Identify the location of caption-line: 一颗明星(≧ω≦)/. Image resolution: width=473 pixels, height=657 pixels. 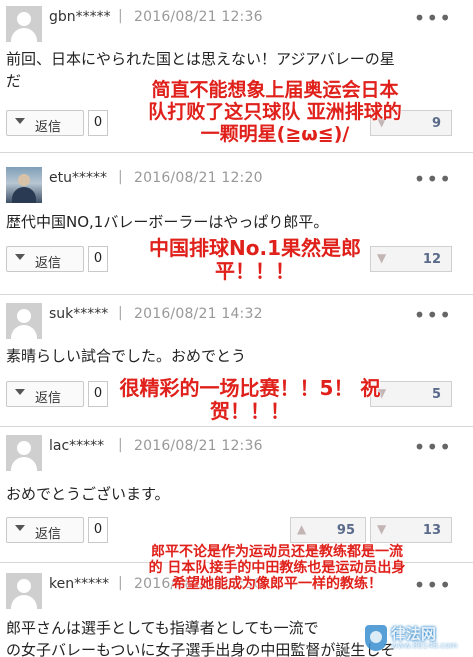
(275, 133).